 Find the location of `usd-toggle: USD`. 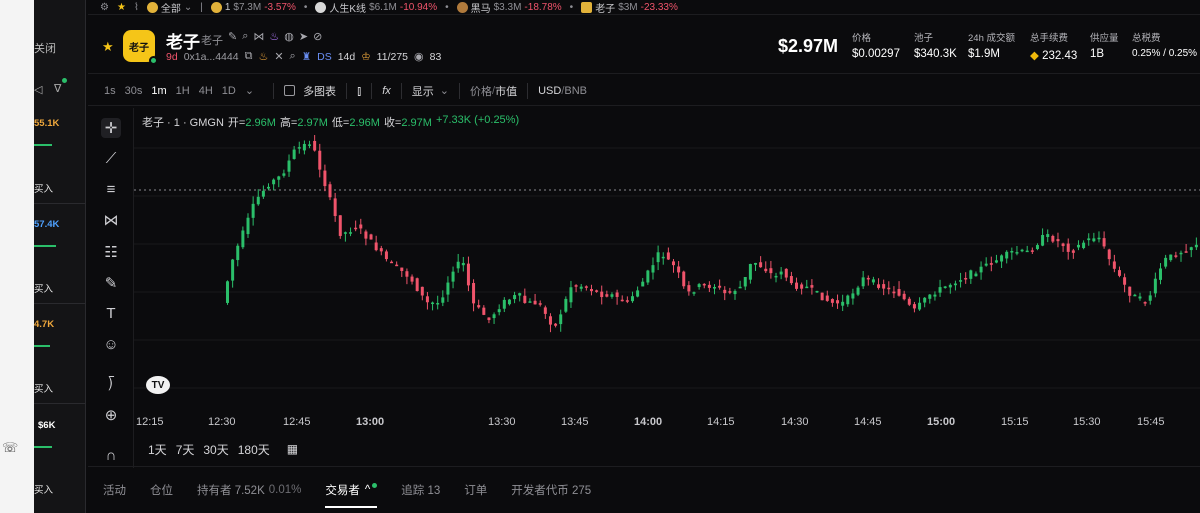

usd-toggle: USD is located at coordinates (549, 91).